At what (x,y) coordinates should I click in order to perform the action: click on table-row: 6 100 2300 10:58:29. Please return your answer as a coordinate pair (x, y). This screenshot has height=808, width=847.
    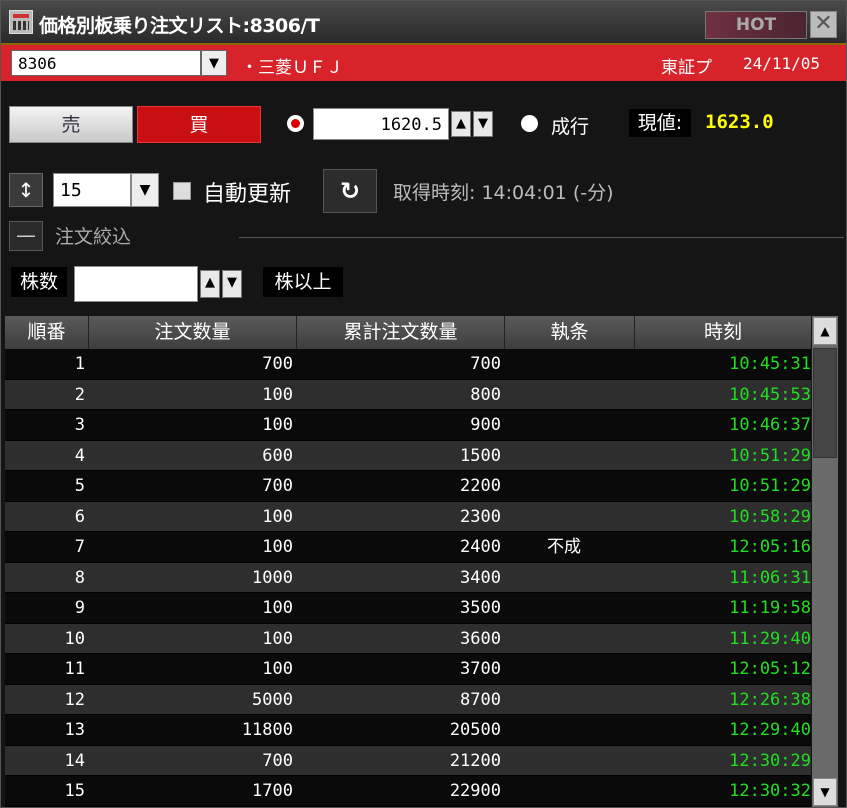
    Looking at the image, I should click on (408, 516).